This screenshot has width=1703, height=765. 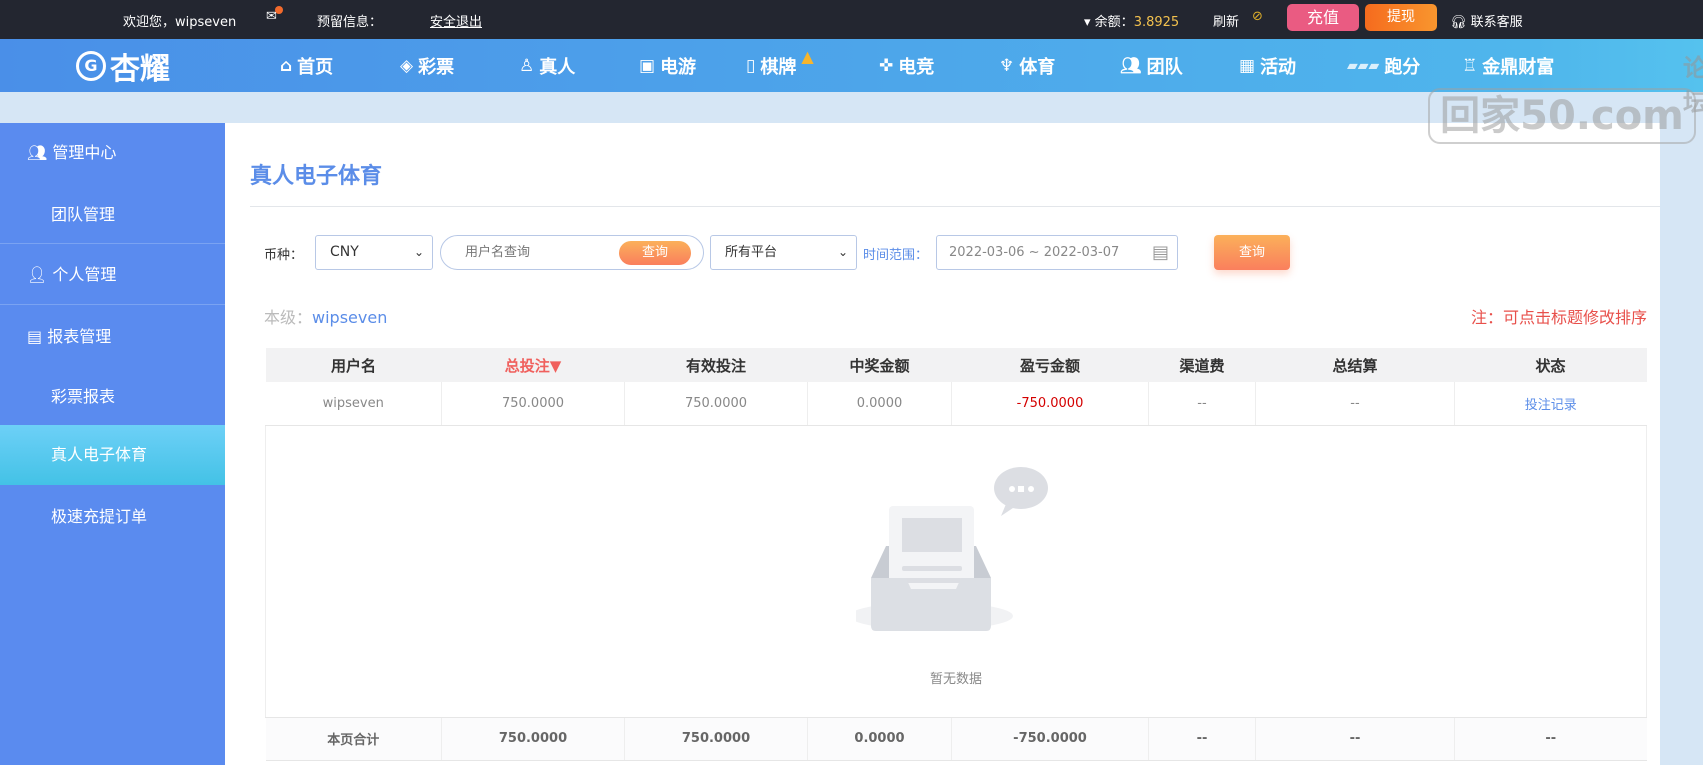 I want to click on nav-activity: ▦ 活动, so click(x=1267, y=66).